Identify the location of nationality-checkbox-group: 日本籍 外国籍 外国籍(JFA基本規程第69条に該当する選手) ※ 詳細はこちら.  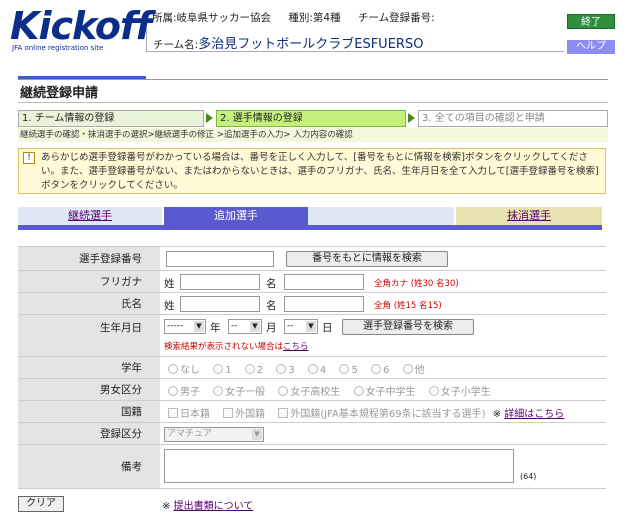
(366, 412).